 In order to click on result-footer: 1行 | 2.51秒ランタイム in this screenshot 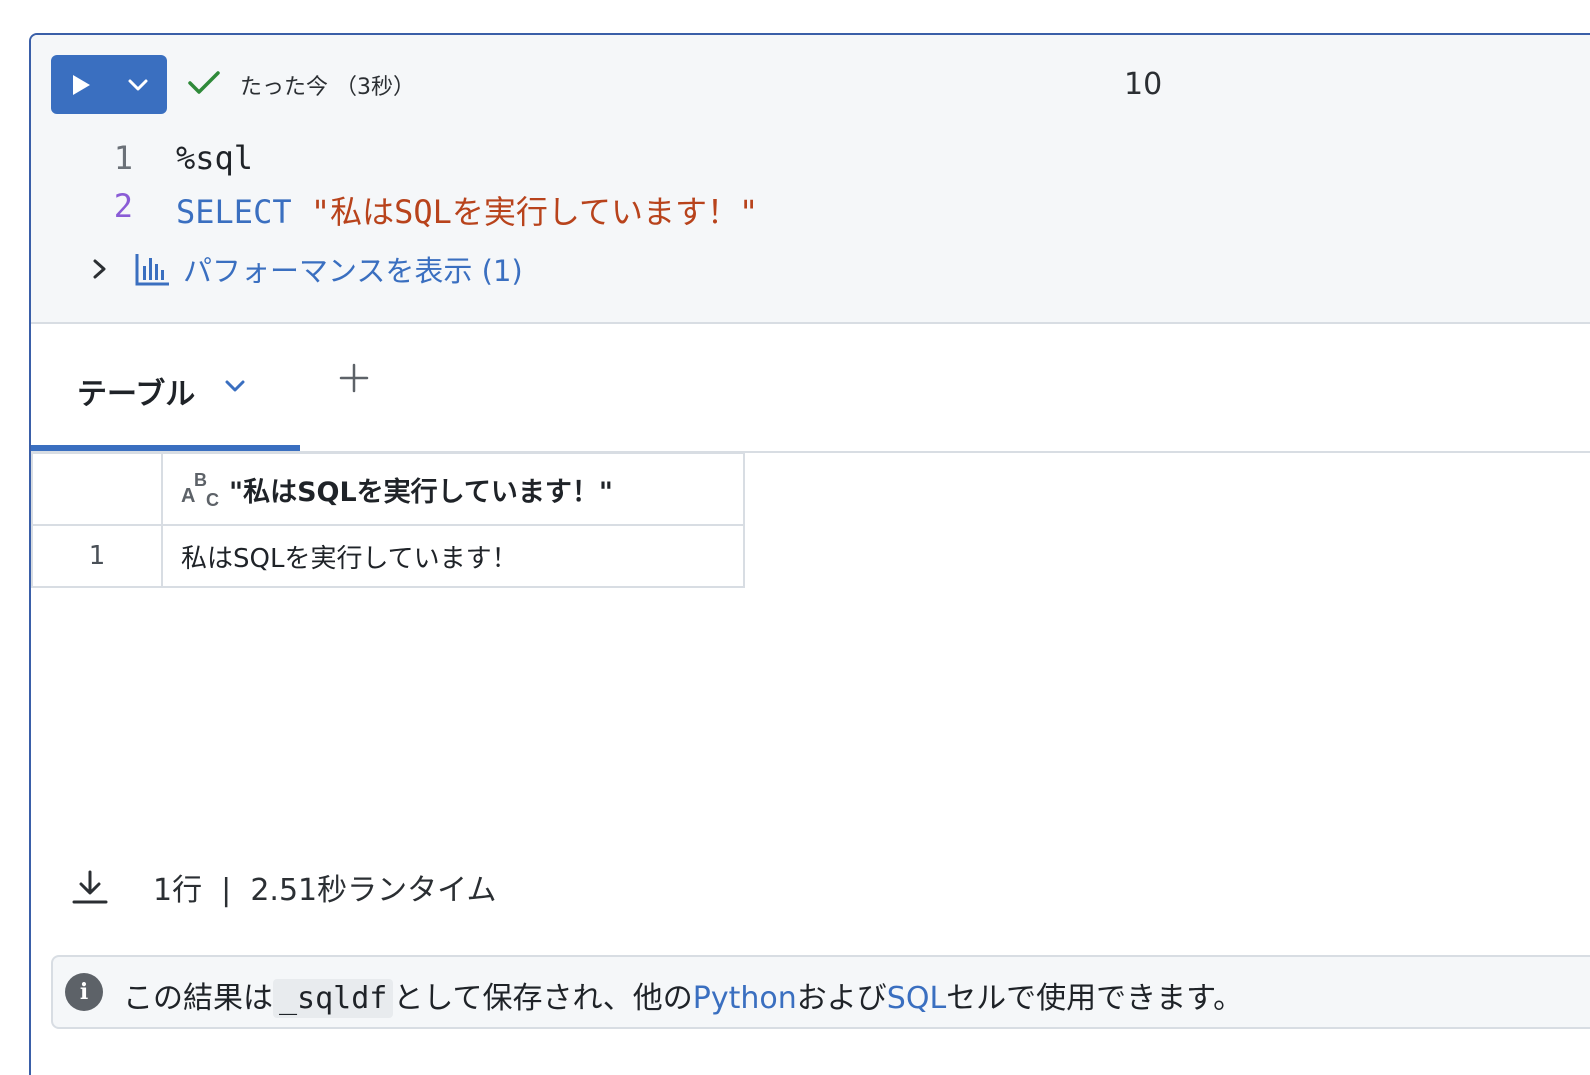, I will do `click(284, 887)`.